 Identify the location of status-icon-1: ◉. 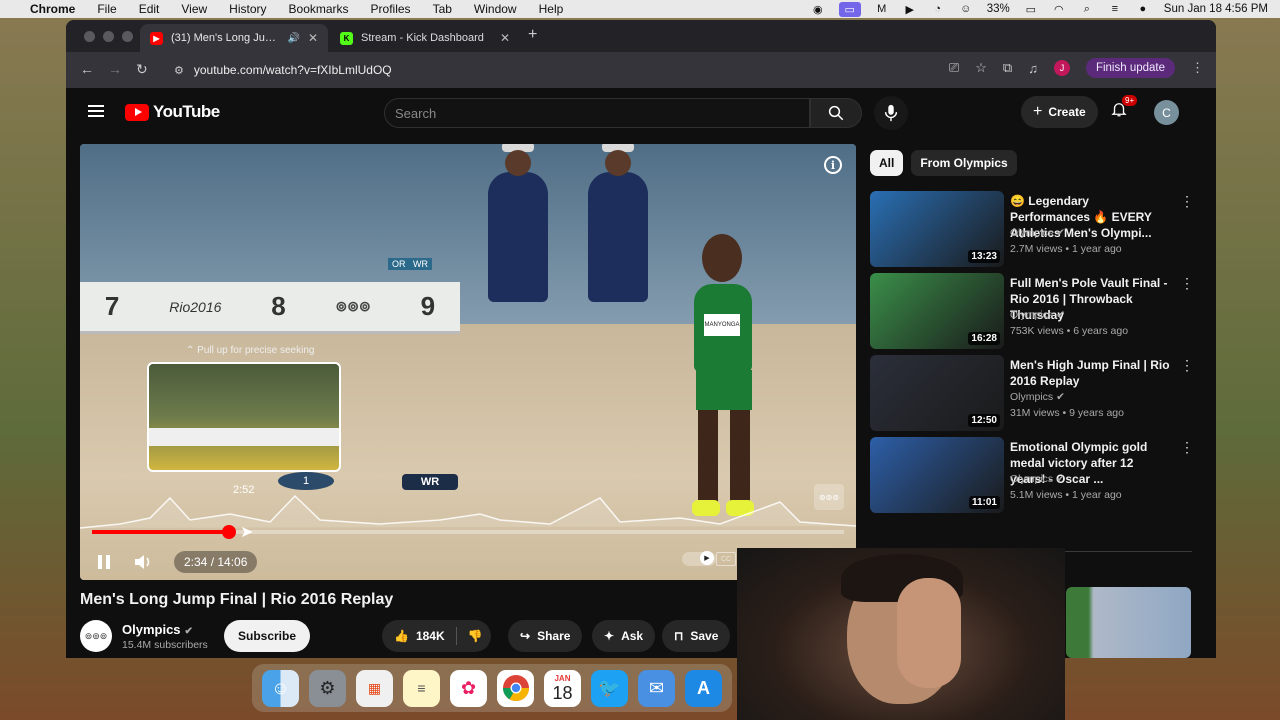
(818, 9).